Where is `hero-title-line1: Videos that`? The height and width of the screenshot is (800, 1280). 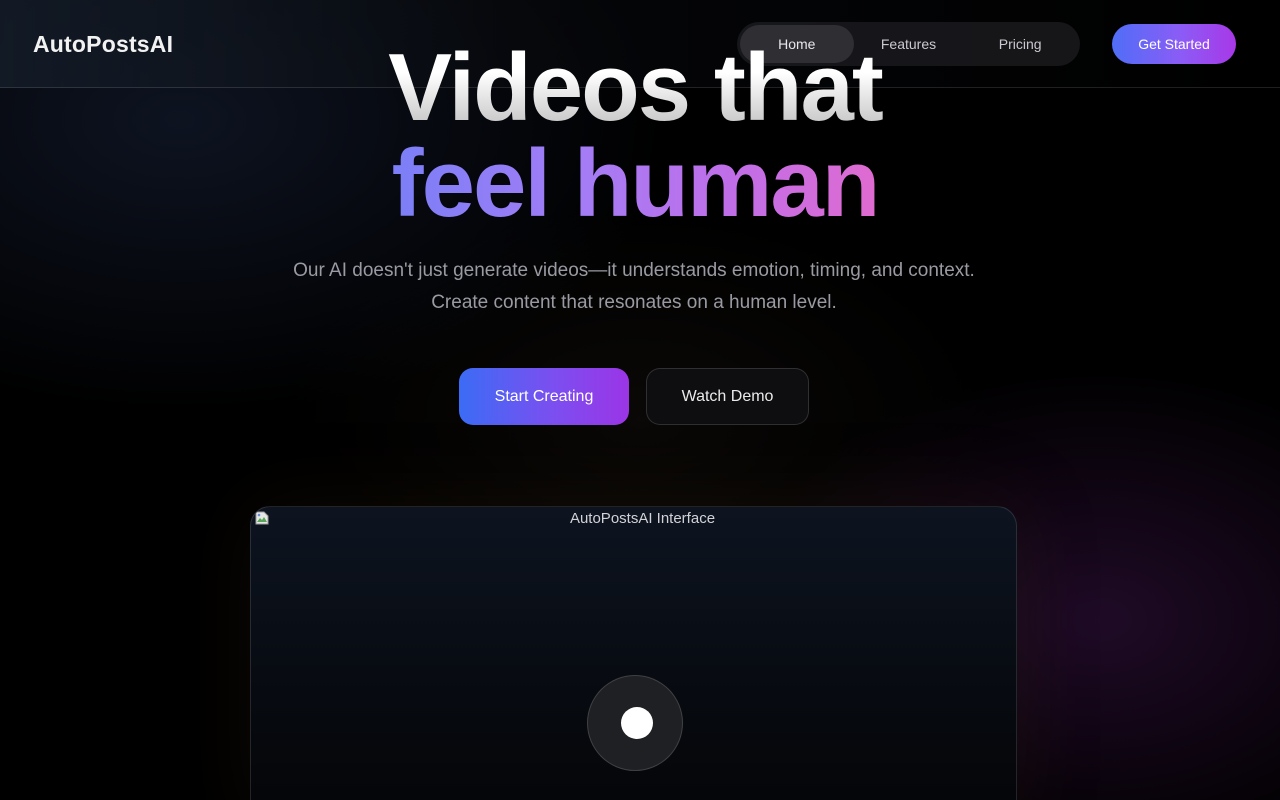 hero-title-line1: Videos that is located at coordinates (635, 88).